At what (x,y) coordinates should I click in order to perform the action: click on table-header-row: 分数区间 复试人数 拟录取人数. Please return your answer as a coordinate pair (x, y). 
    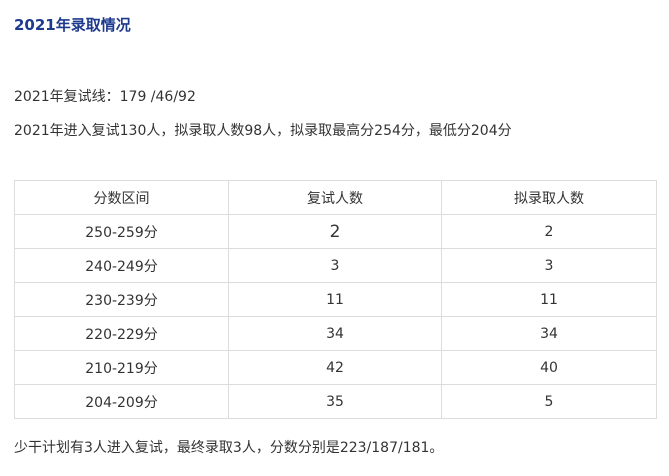
    Looking at the image, I should click on (335, 197).